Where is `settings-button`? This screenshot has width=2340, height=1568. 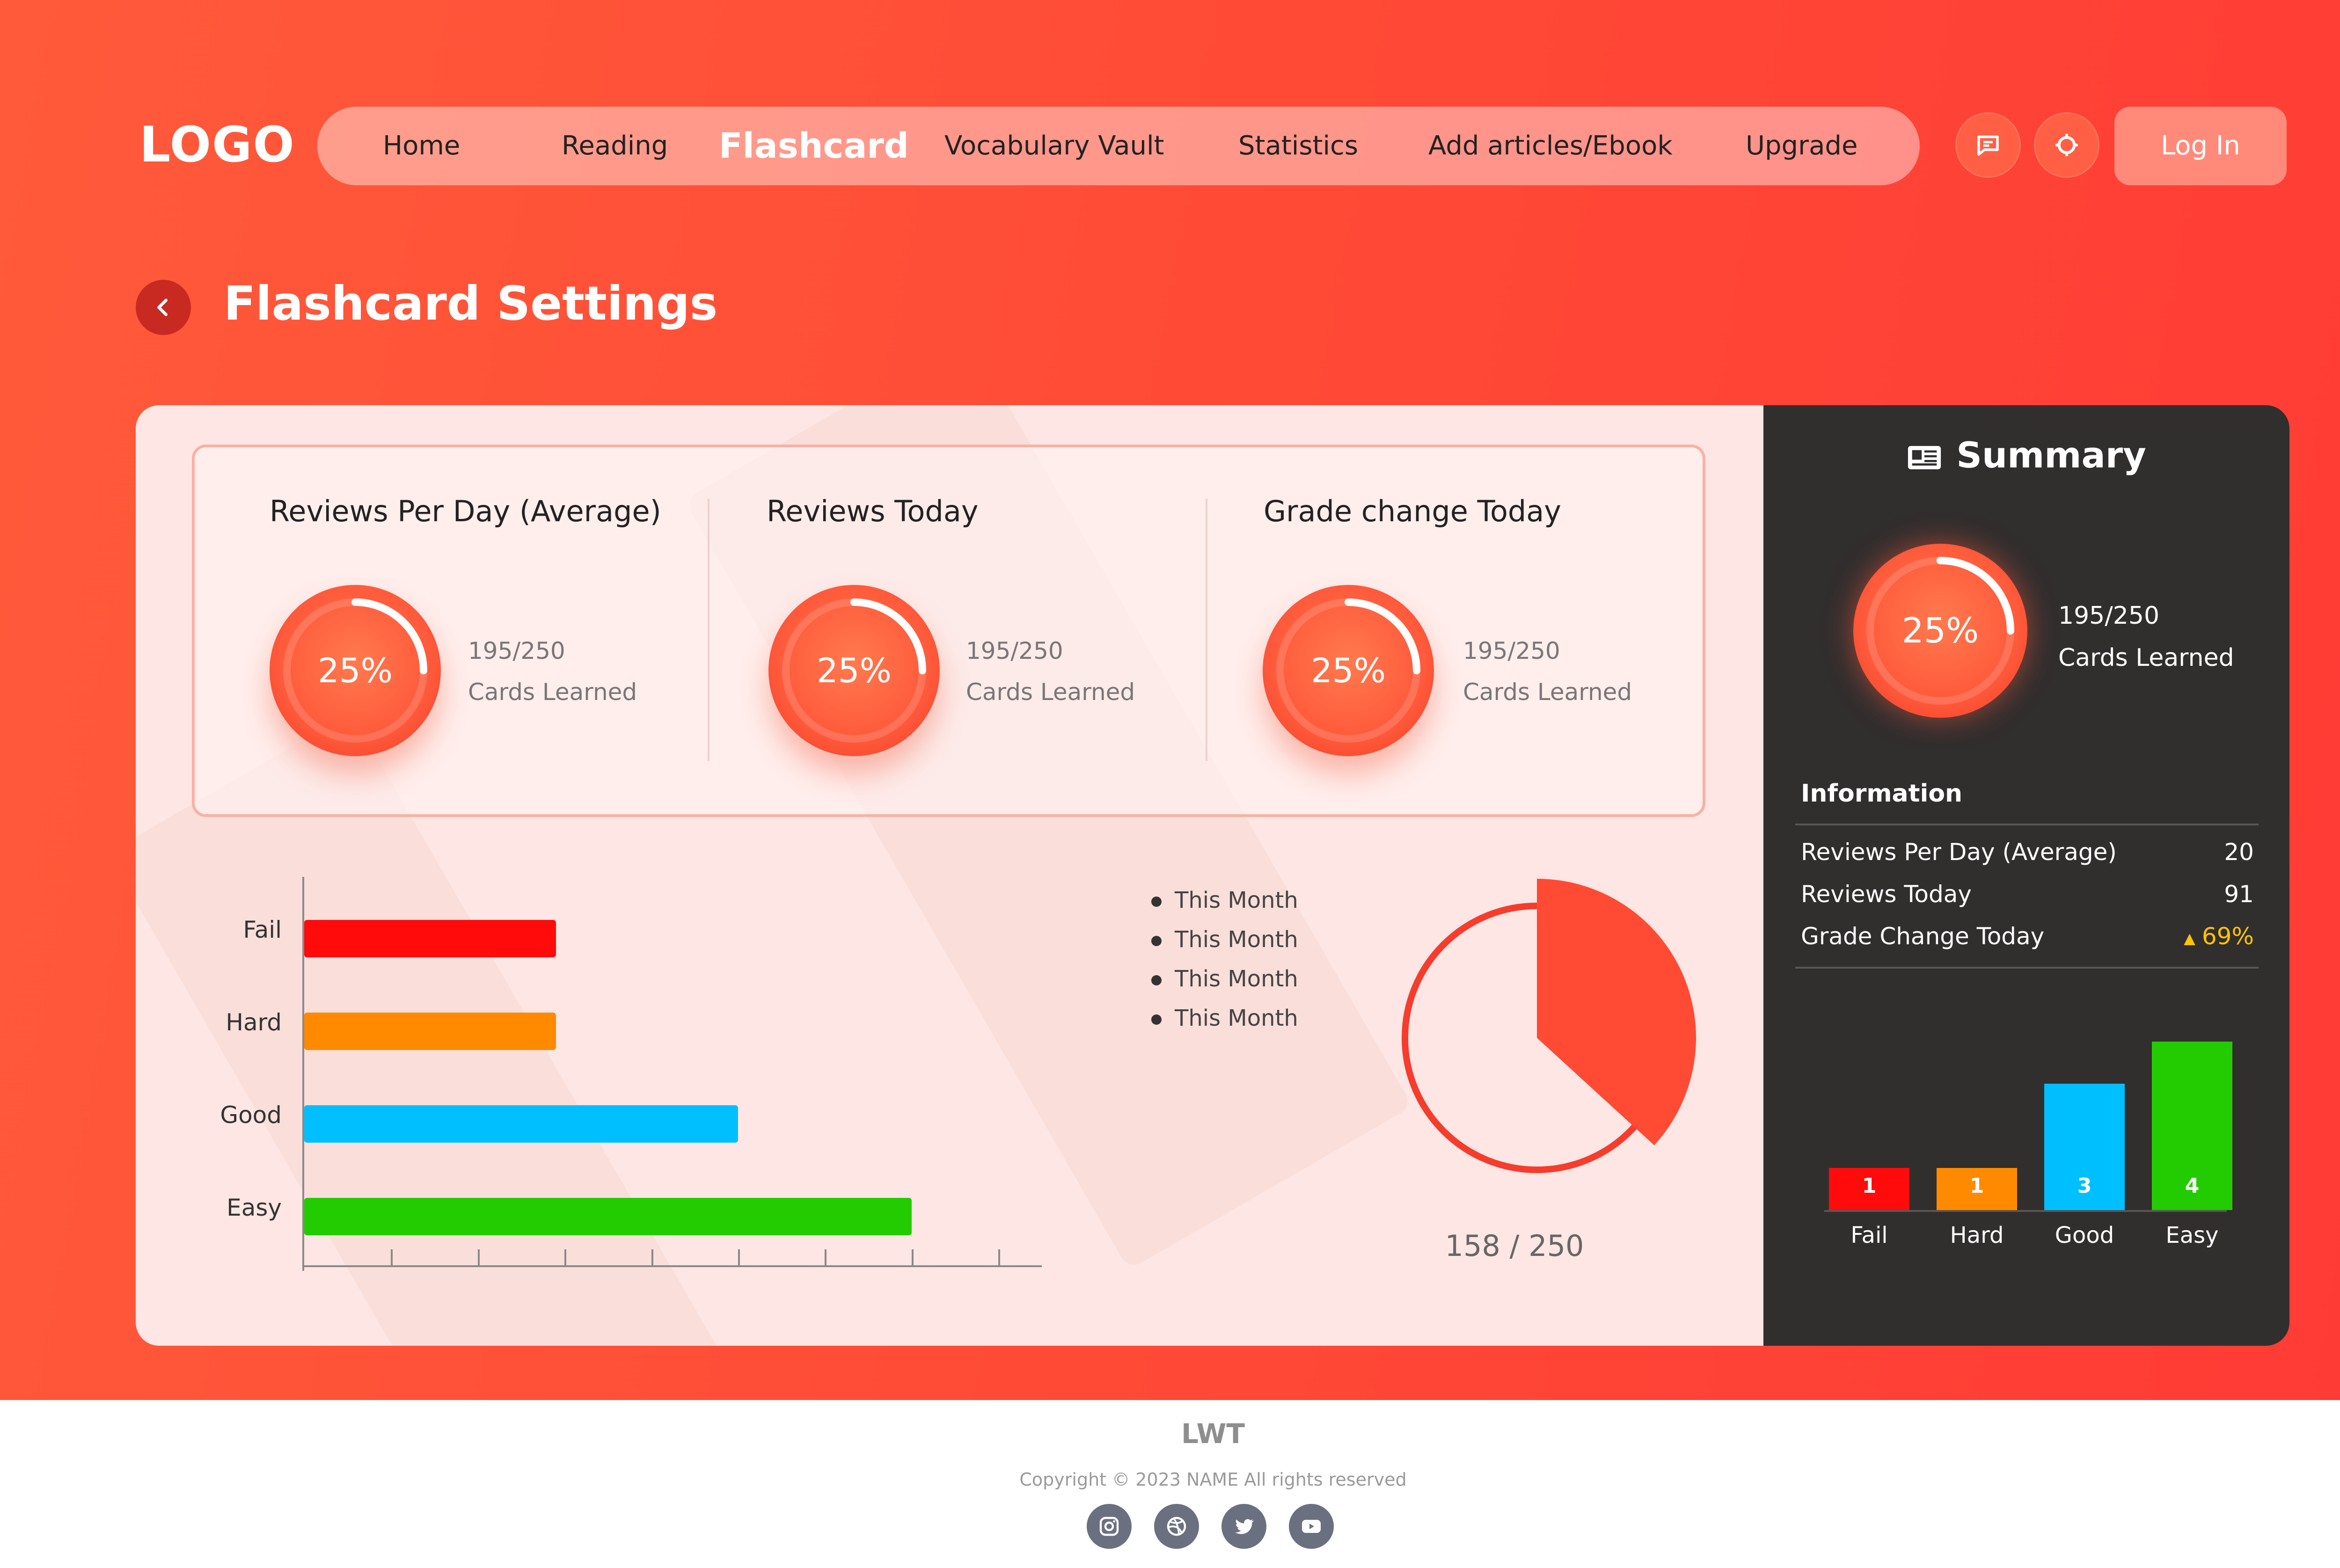
settings-button is located at coordinates (2066, 145).